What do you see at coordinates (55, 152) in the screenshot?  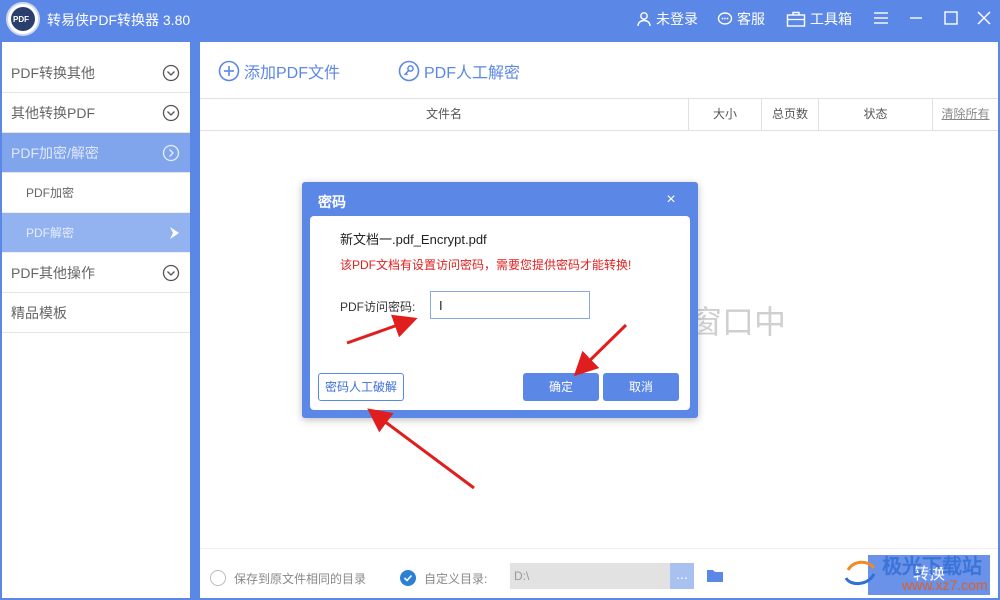 I see `sidebar-item-label: PDF加密/解密` at bounding box center [55, 152].